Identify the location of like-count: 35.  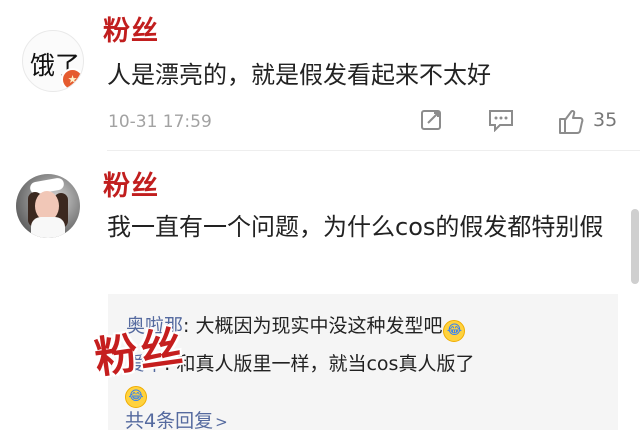
(605, 120).